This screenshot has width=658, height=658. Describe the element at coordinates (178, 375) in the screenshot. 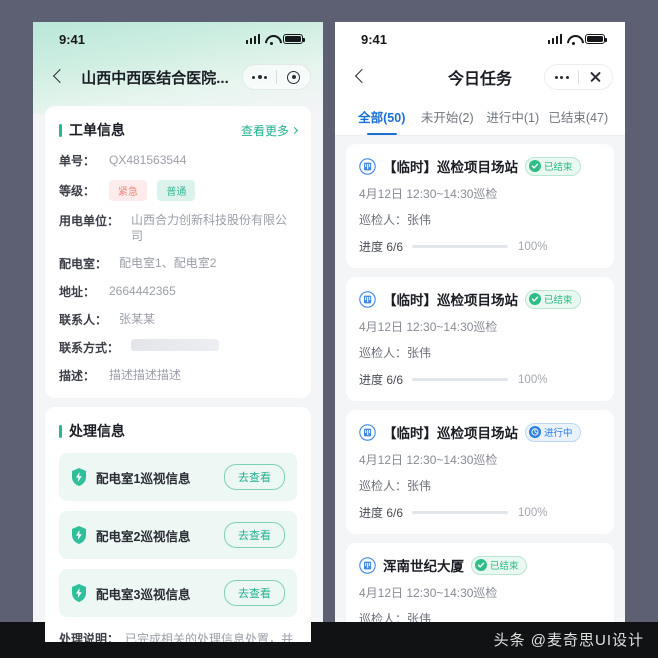

I see `field-row: 描述： 描述描述描述` at that location.